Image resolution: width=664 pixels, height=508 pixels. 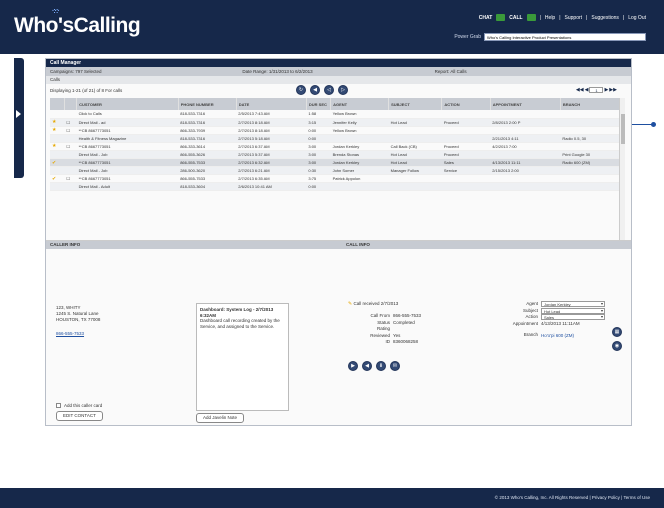 What do you see at coordinates (613, 90) in the screenshot?
I see `last-page-icon: ▶▶` at bounding box center [613, 90].